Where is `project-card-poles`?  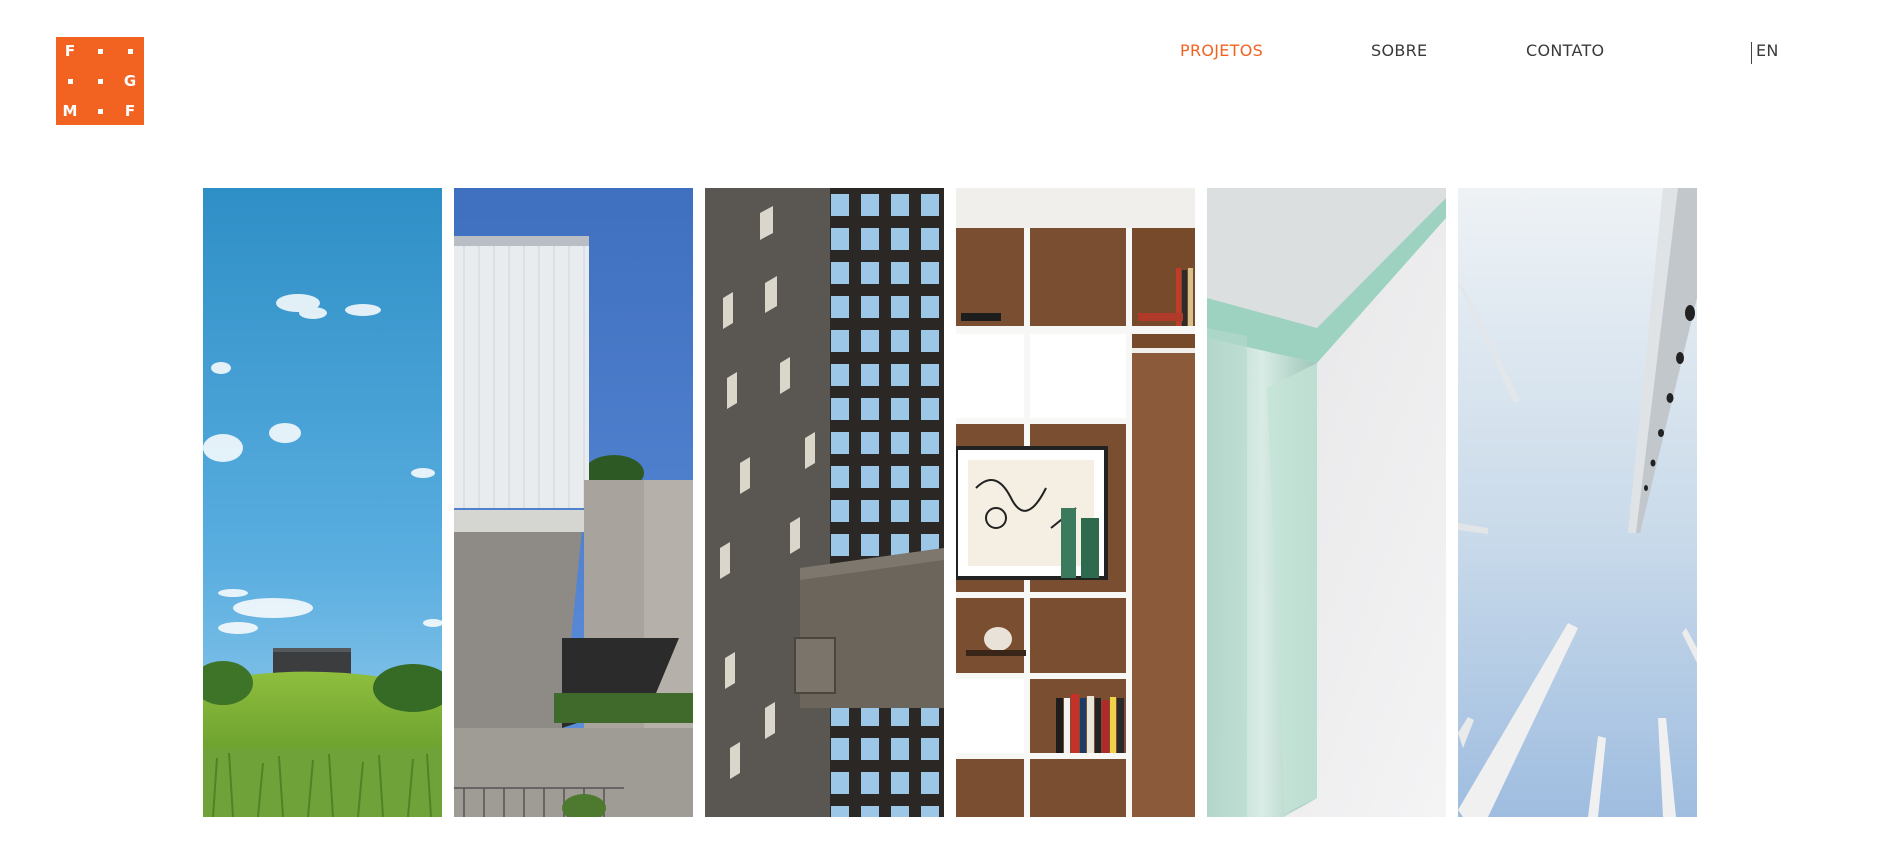
project-card-poles is located at coordinates (1577, 502).